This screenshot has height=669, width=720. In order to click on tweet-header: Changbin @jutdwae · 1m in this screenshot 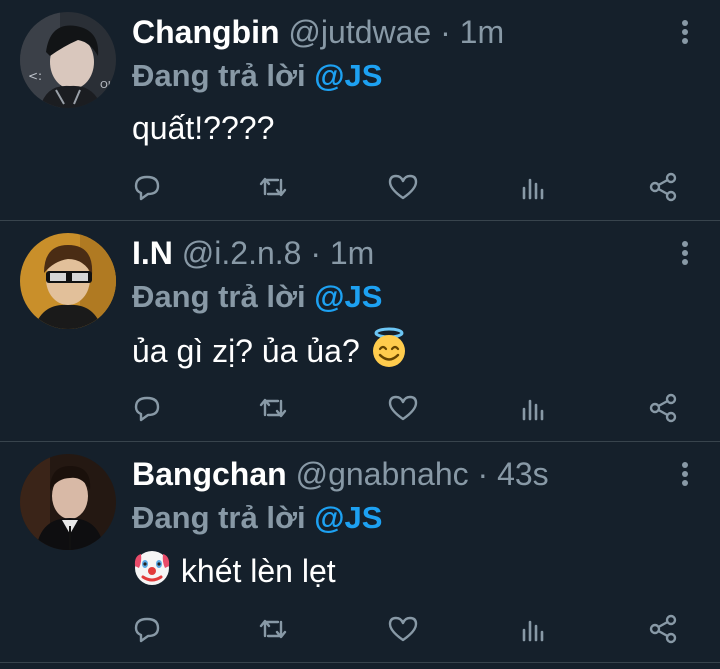, I will do `click(396, 32)`.